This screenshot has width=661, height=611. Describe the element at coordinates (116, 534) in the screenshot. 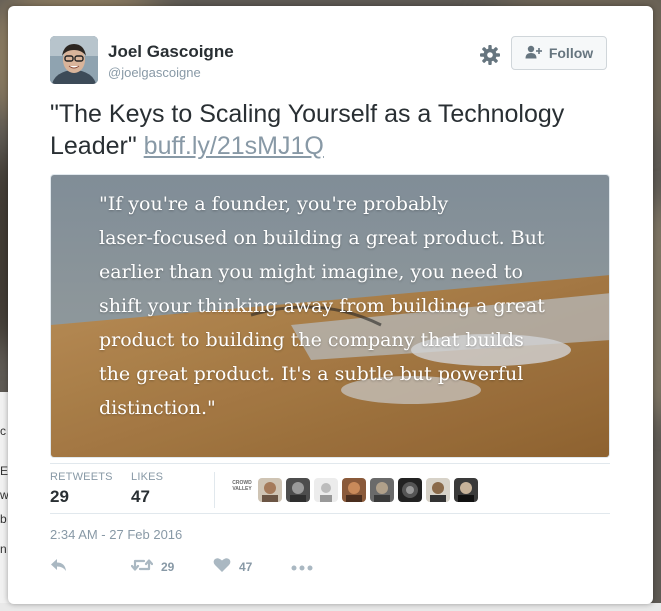

I see `tweet-timestamp: 2:34 AM - 27 Feb 2016` at that location.